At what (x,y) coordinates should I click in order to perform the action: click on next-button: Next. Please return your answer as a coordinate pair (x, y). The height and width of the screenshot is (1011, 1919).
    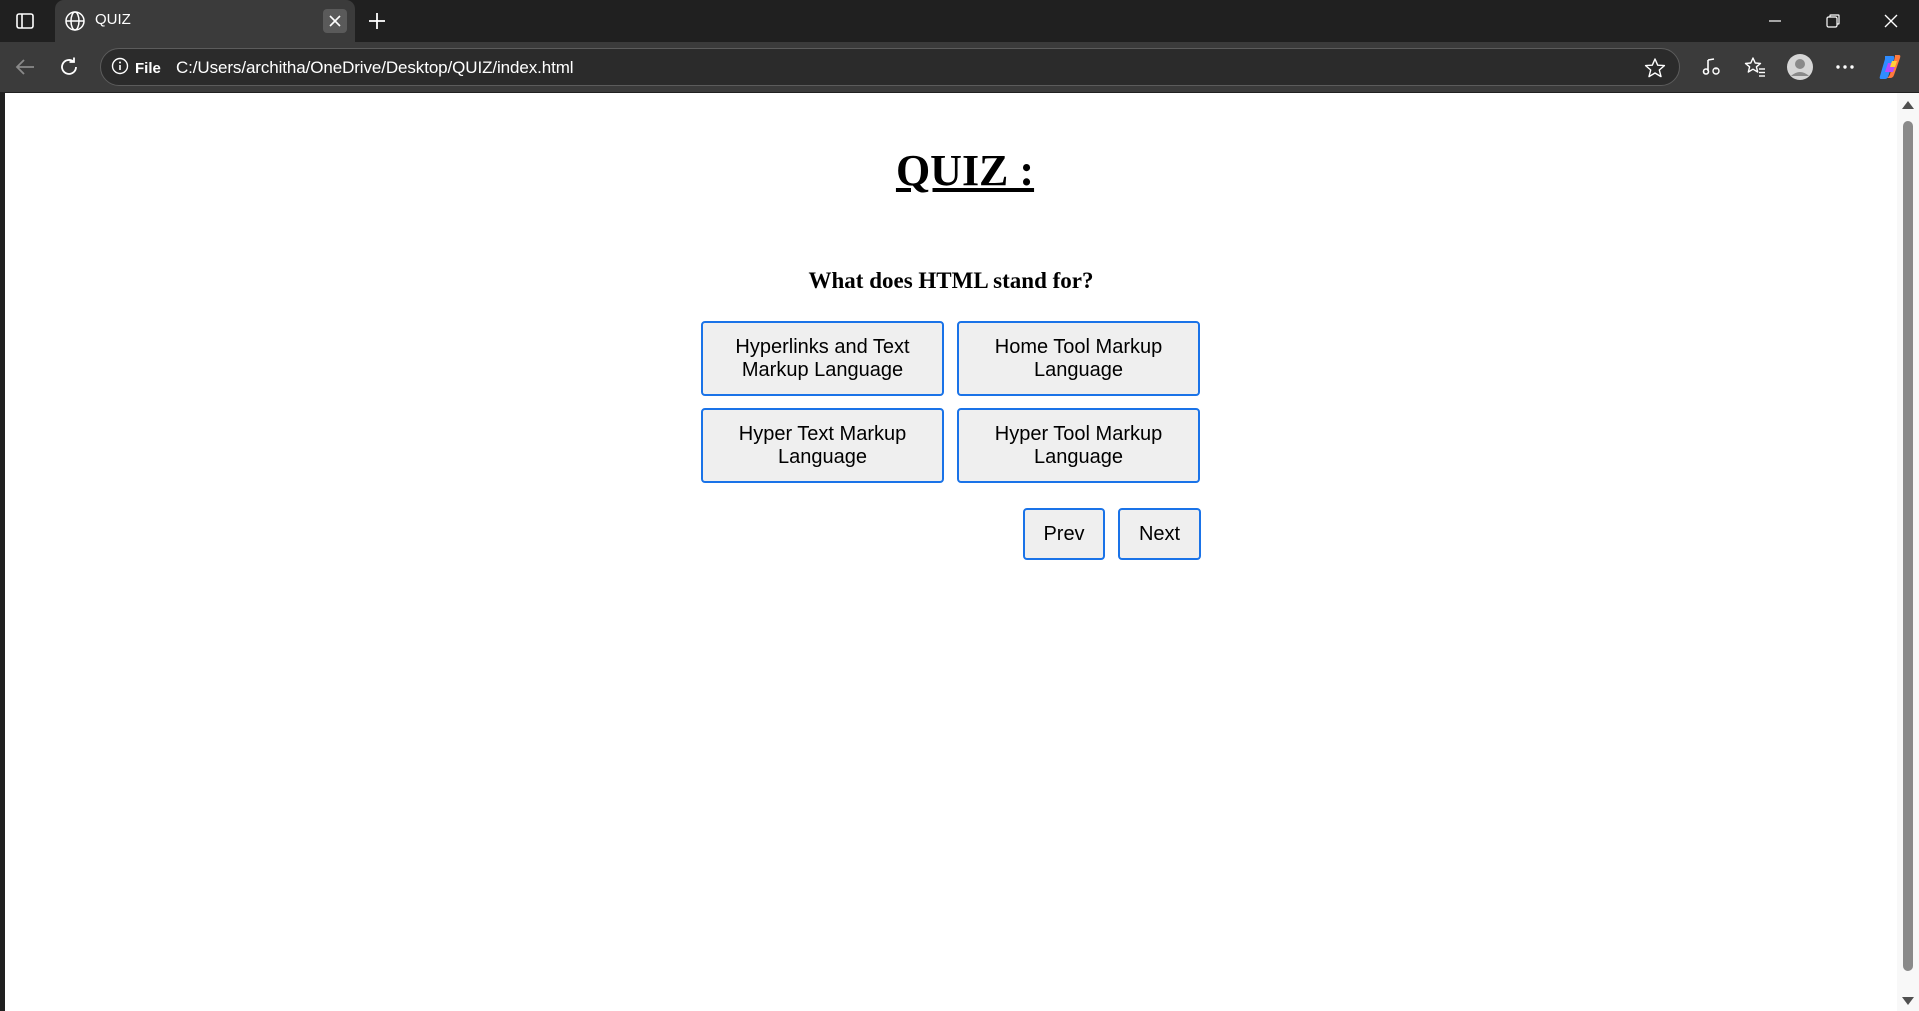
    Looking at the image, I should click on (1159, 534).